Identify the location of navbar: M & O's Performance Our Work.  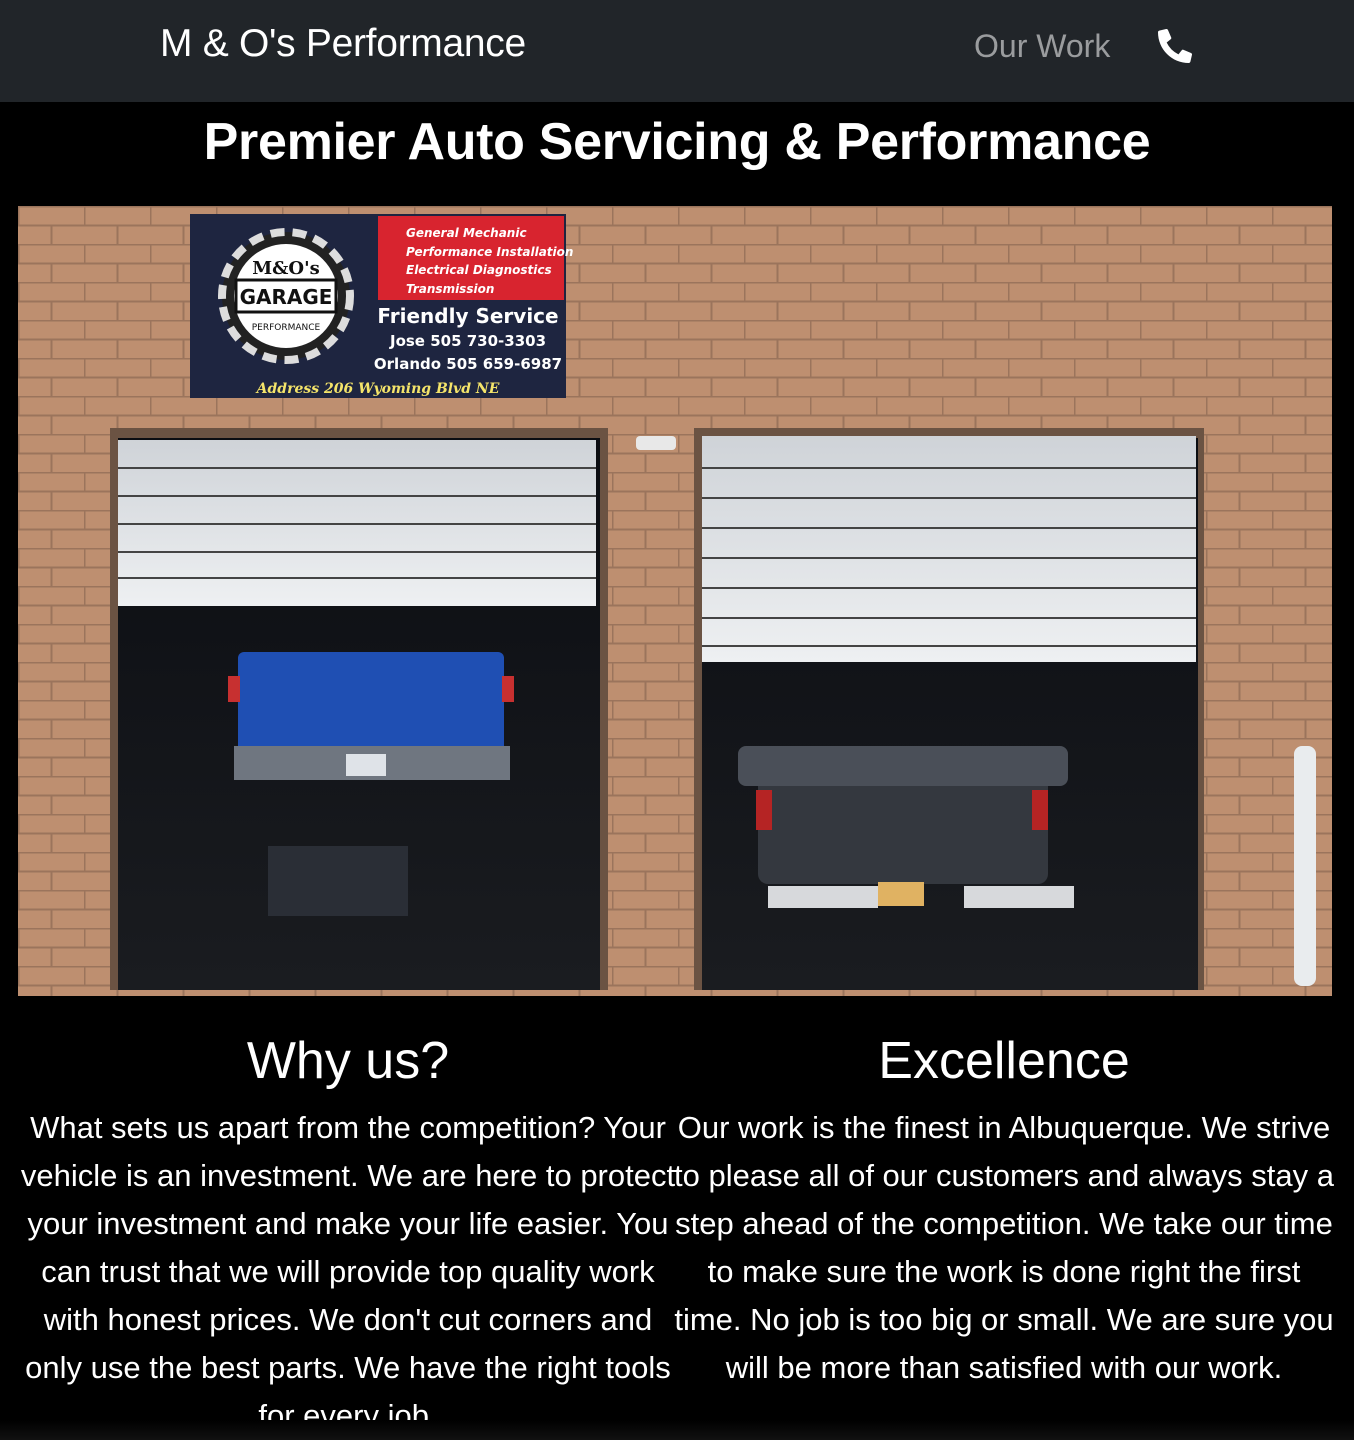
(677, 51).